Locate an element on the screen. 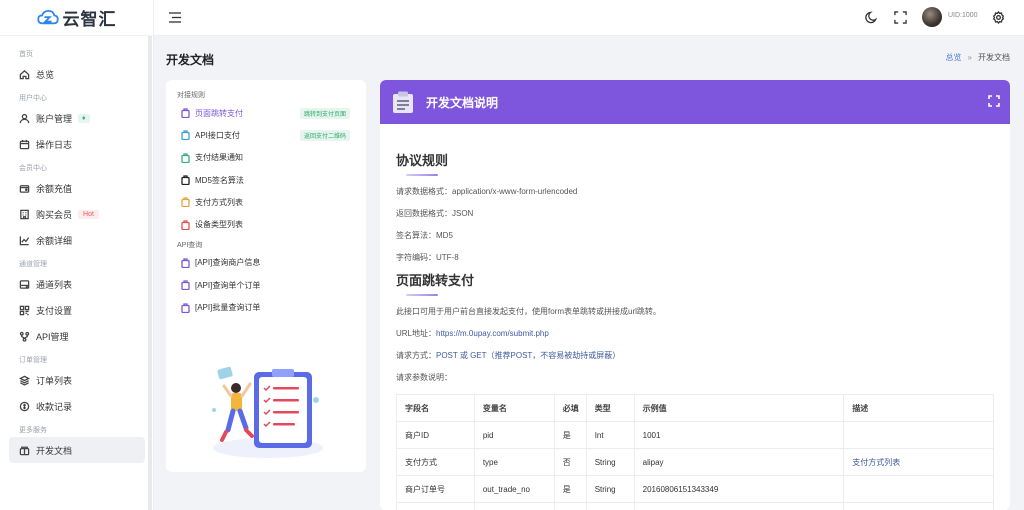  sidebar-item-label: 余额详细 is located at coordinates (54, 240).